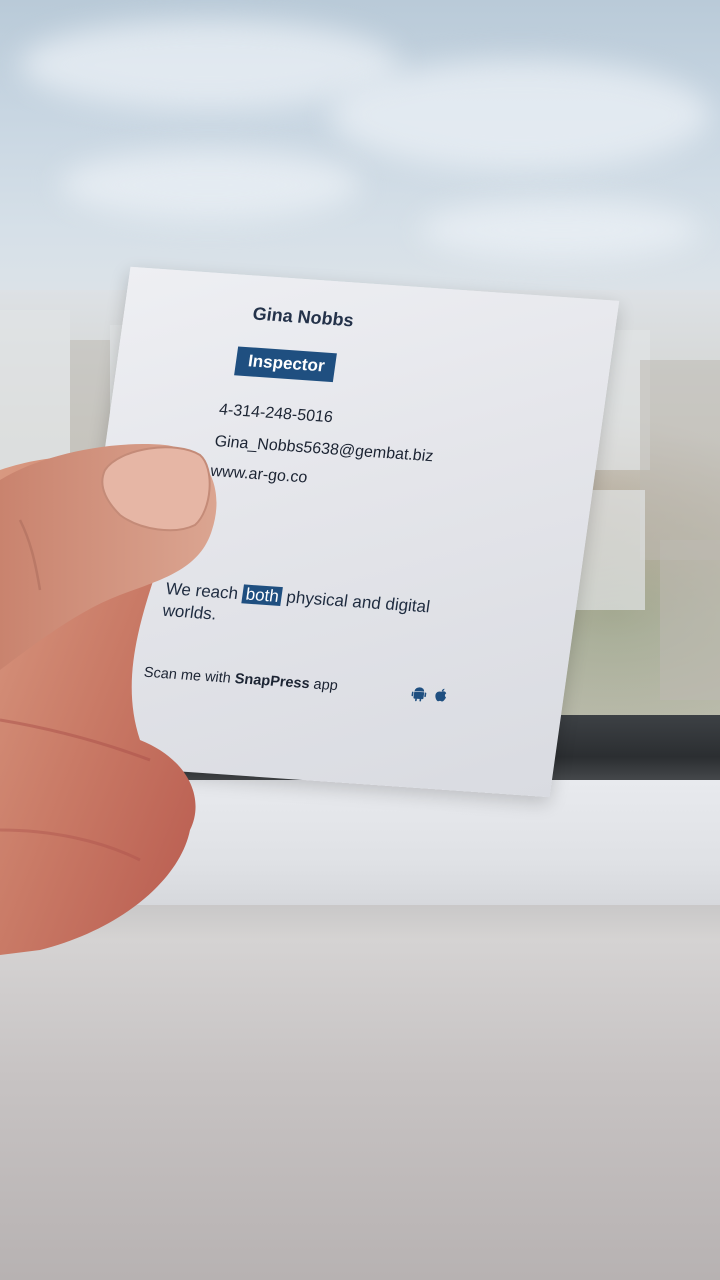 This screenshot has height=1280, width=720. I want to click on store-icons, so click(430, 694).